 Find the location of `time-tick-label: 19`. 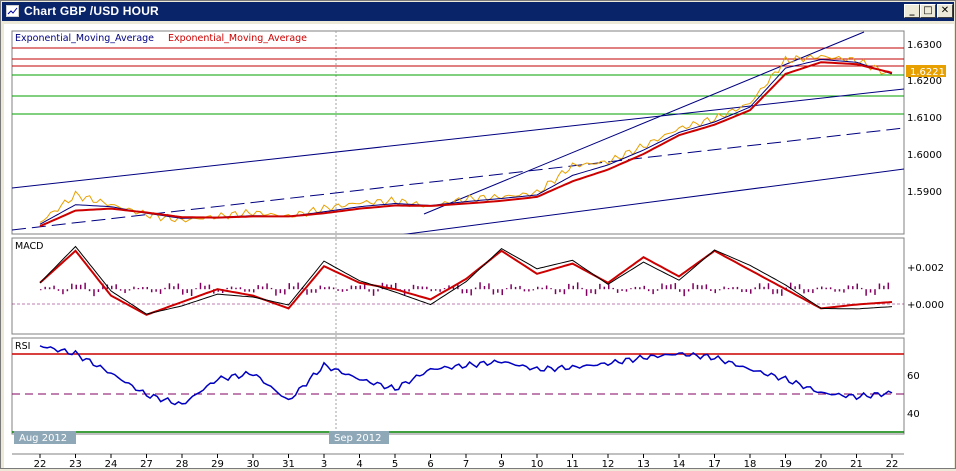

time-tick-label: 19 is located at coordinates (785, 463).